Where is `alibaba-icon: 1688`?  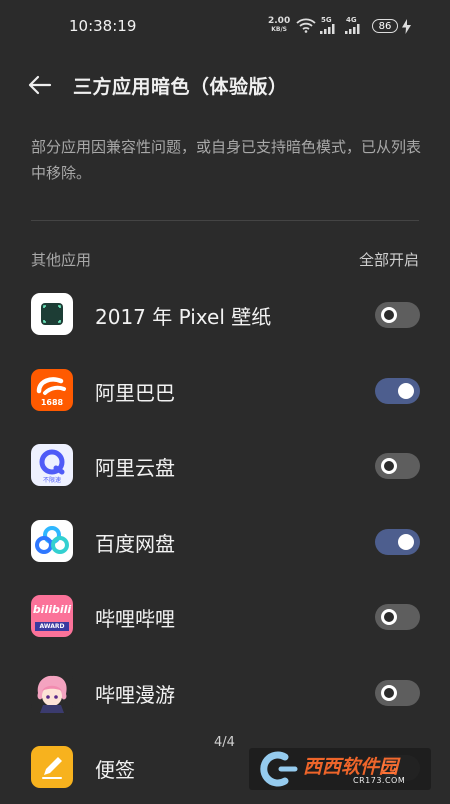 alibaba-icon: 1688 is located at coordinates (52, 389).